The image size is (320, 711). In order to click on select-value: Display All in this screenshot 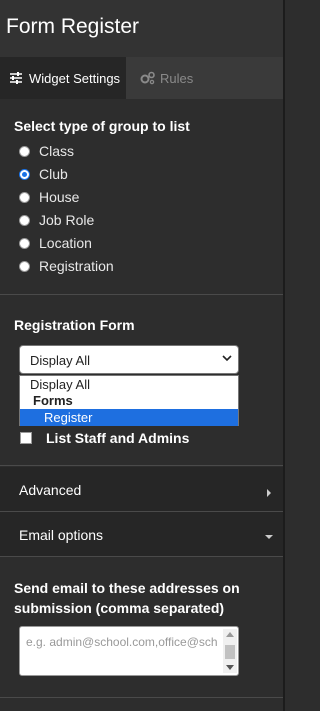, I will do `click(60, 360)`.